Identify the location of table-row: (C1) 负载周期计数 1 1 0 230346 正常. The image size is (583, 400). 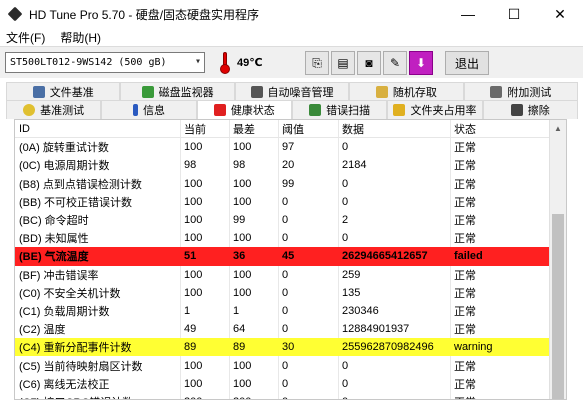
(290, 311).